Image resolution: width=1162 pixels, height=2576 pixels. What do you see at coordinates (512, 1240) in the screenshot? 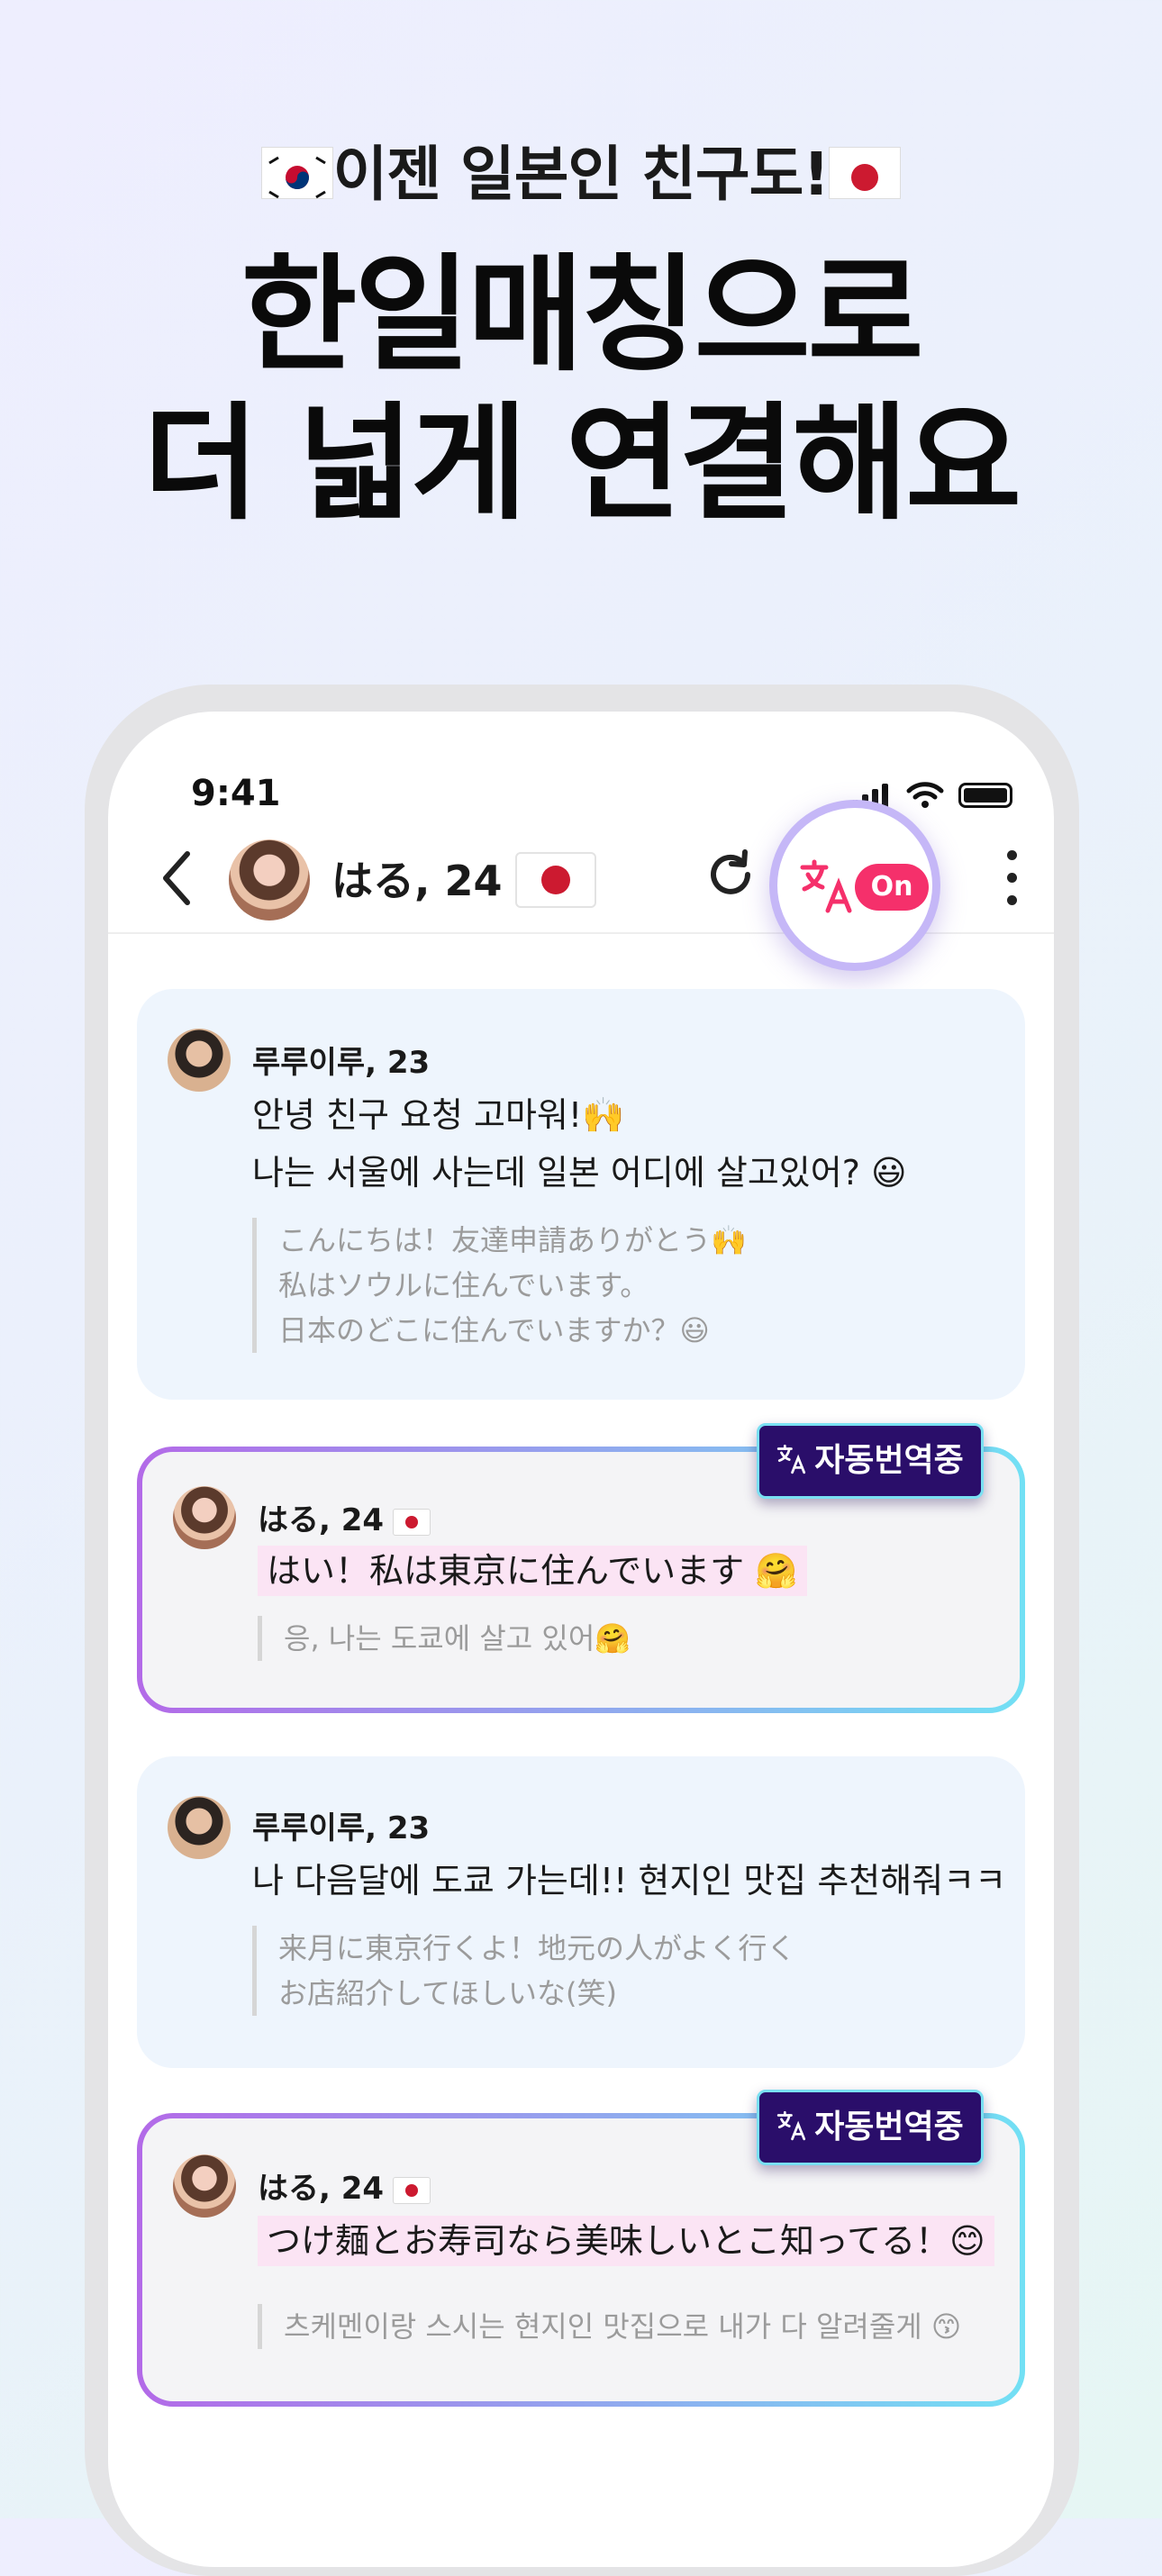
I see `translation-line: こんにちは！友達申請ありがとう🙌` at bounding box center [512, 1240].